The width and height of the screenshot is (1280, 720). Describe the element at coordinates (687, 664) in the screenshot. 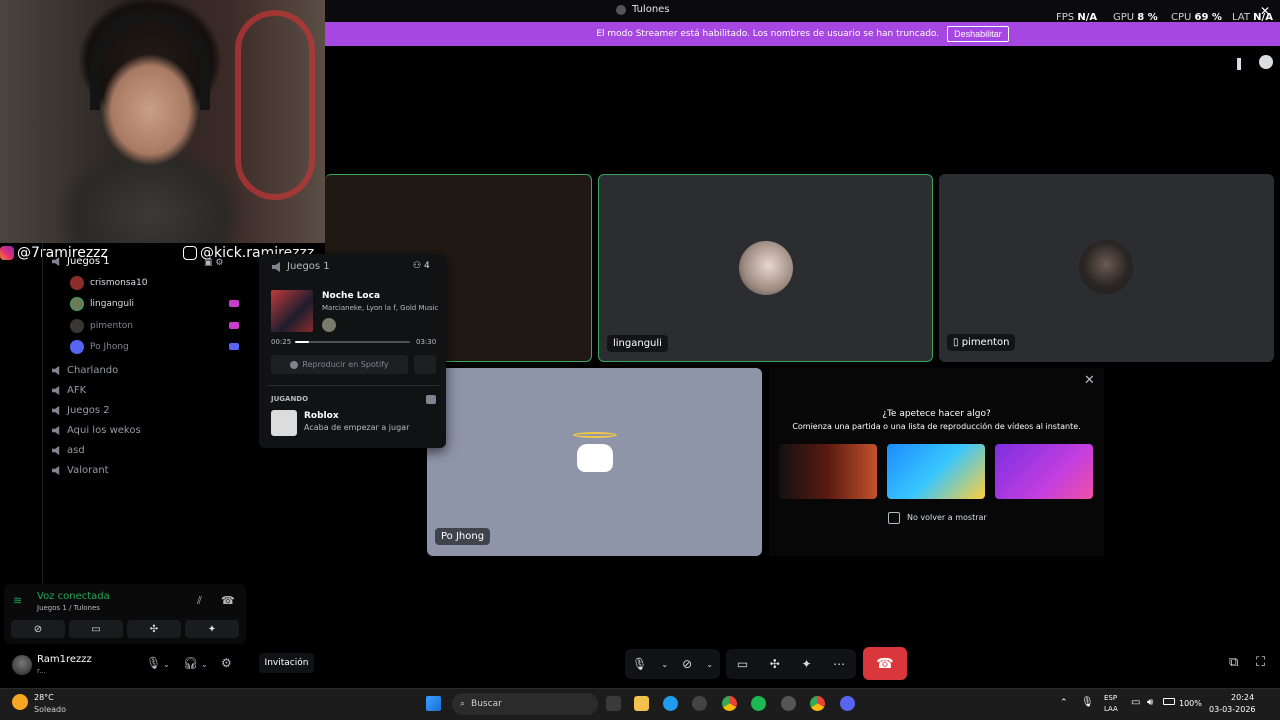

I see `camera-off-icon: ⊘` at that location.